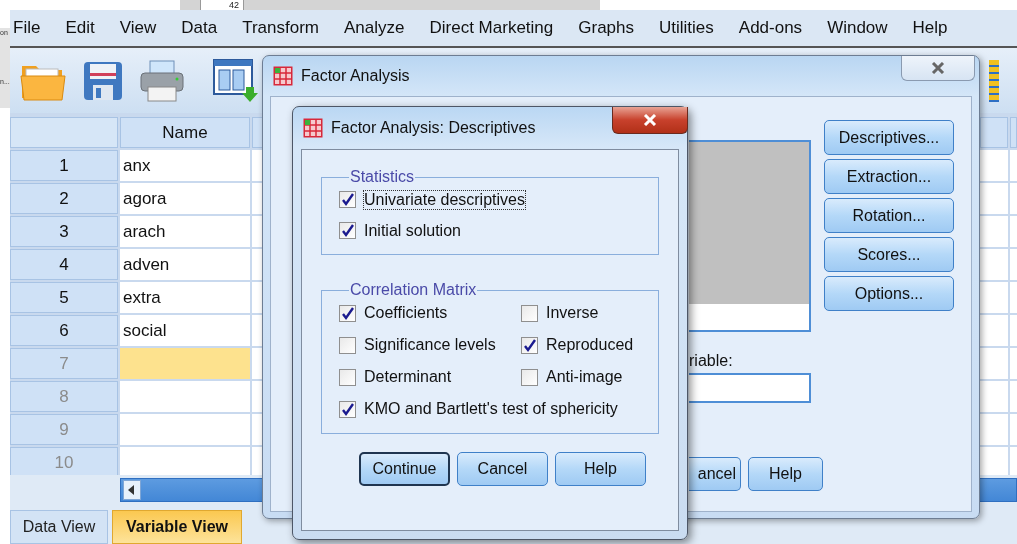 The height and width of the screenshot is (544, 1017). What do you see at coordinates (185, 198) in the screenshot?
I see `table-cell: agora` at bounding box center [185, 198].